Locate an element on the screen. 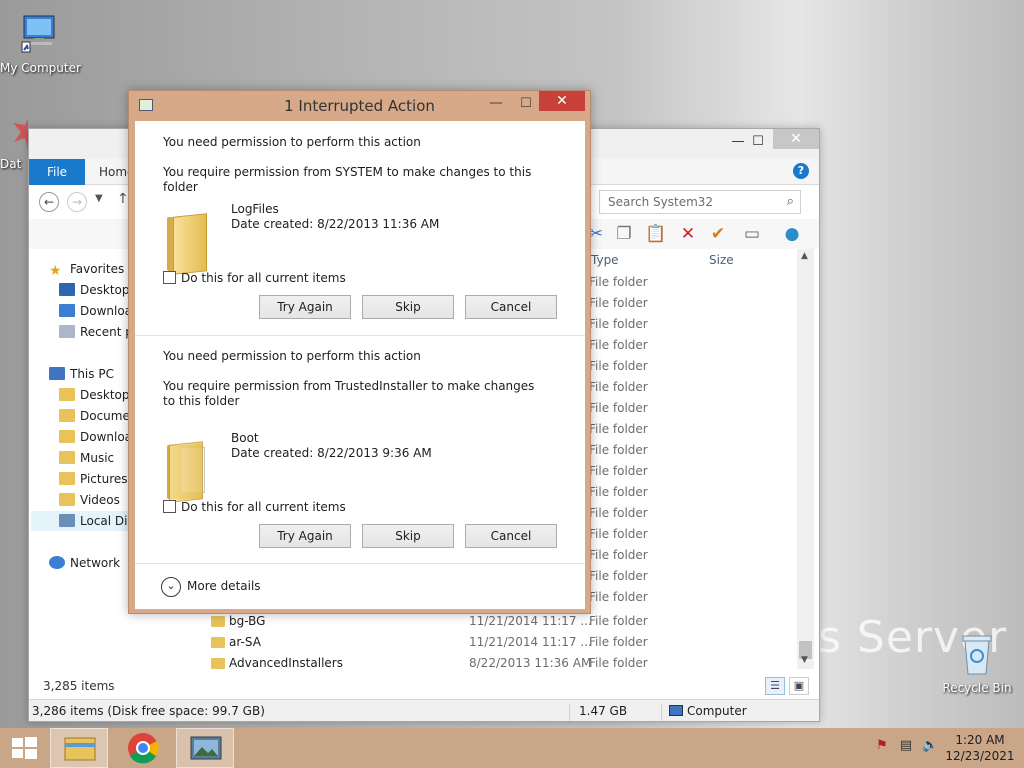 This screenshot has width=1024, height=768. column-header-type: Type is located at coordinates (605, 260).